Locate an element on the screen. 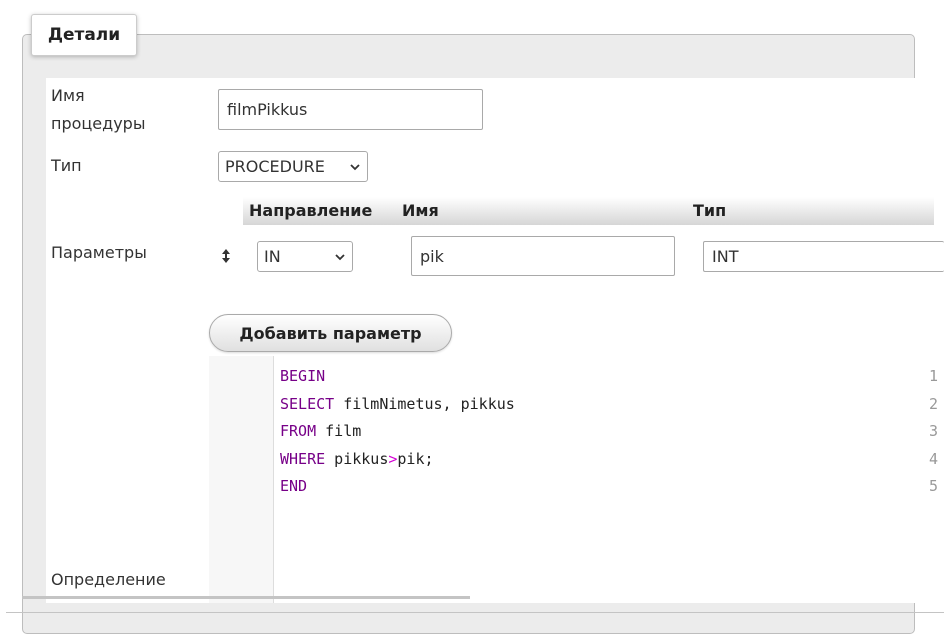 This screenshot has height=634, width=944. sort-updown-icon is located at coordinates (226, 256).